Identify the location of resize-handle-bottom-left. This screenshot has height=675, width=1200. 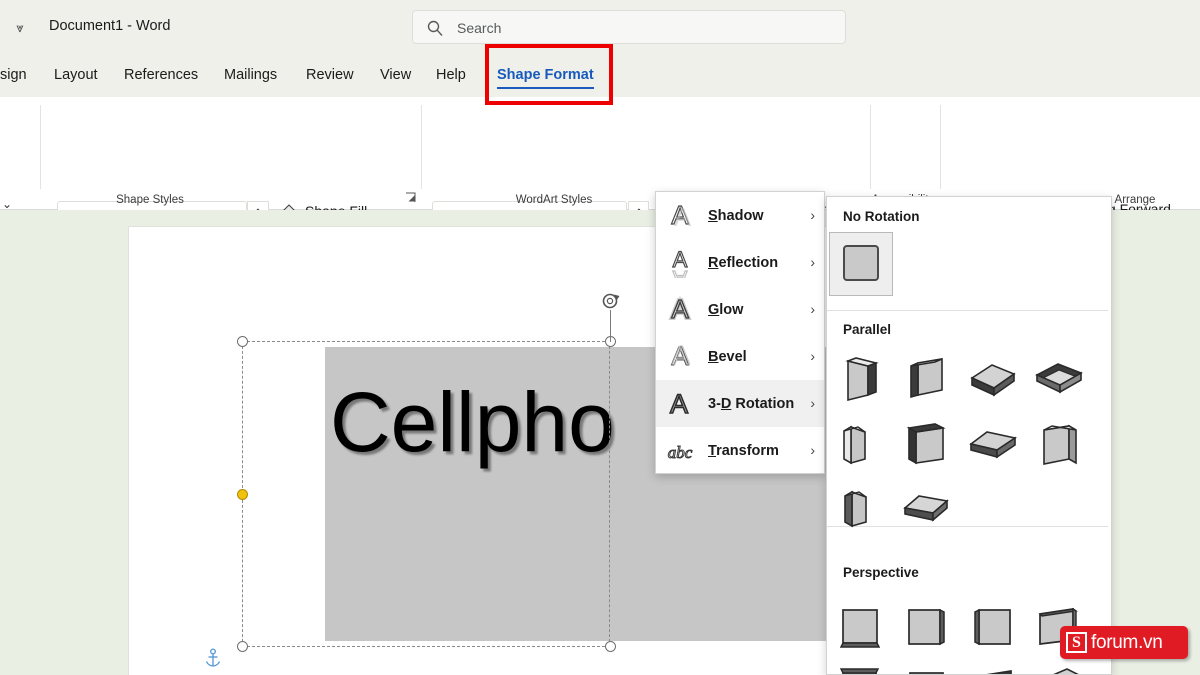
(242, 646).